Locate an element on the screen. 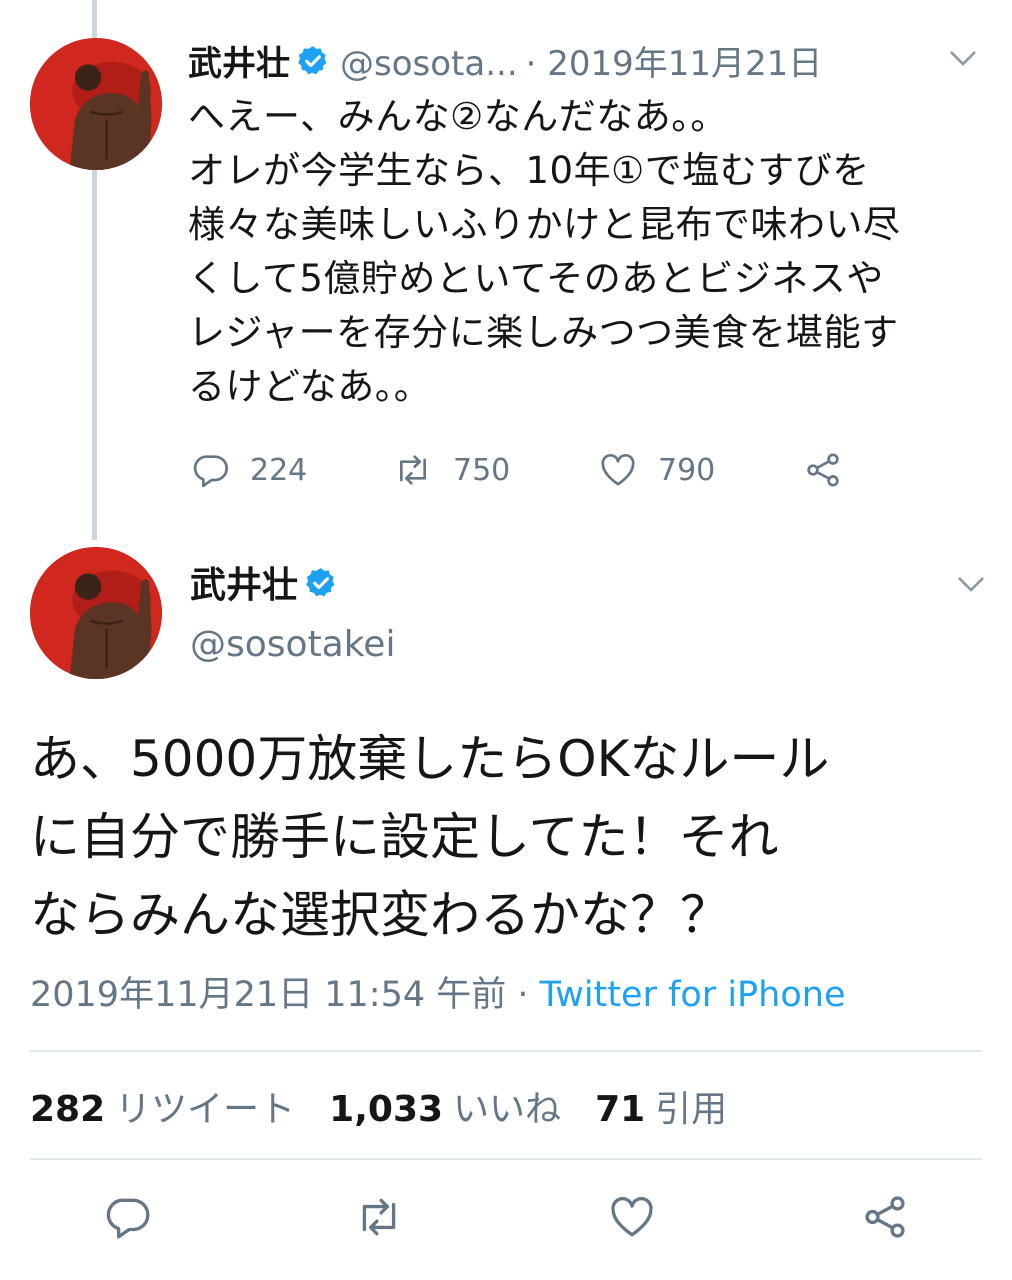  tweet-text-line: ならみんな選択変わるかな？？ is located at coordinates (380, 915).